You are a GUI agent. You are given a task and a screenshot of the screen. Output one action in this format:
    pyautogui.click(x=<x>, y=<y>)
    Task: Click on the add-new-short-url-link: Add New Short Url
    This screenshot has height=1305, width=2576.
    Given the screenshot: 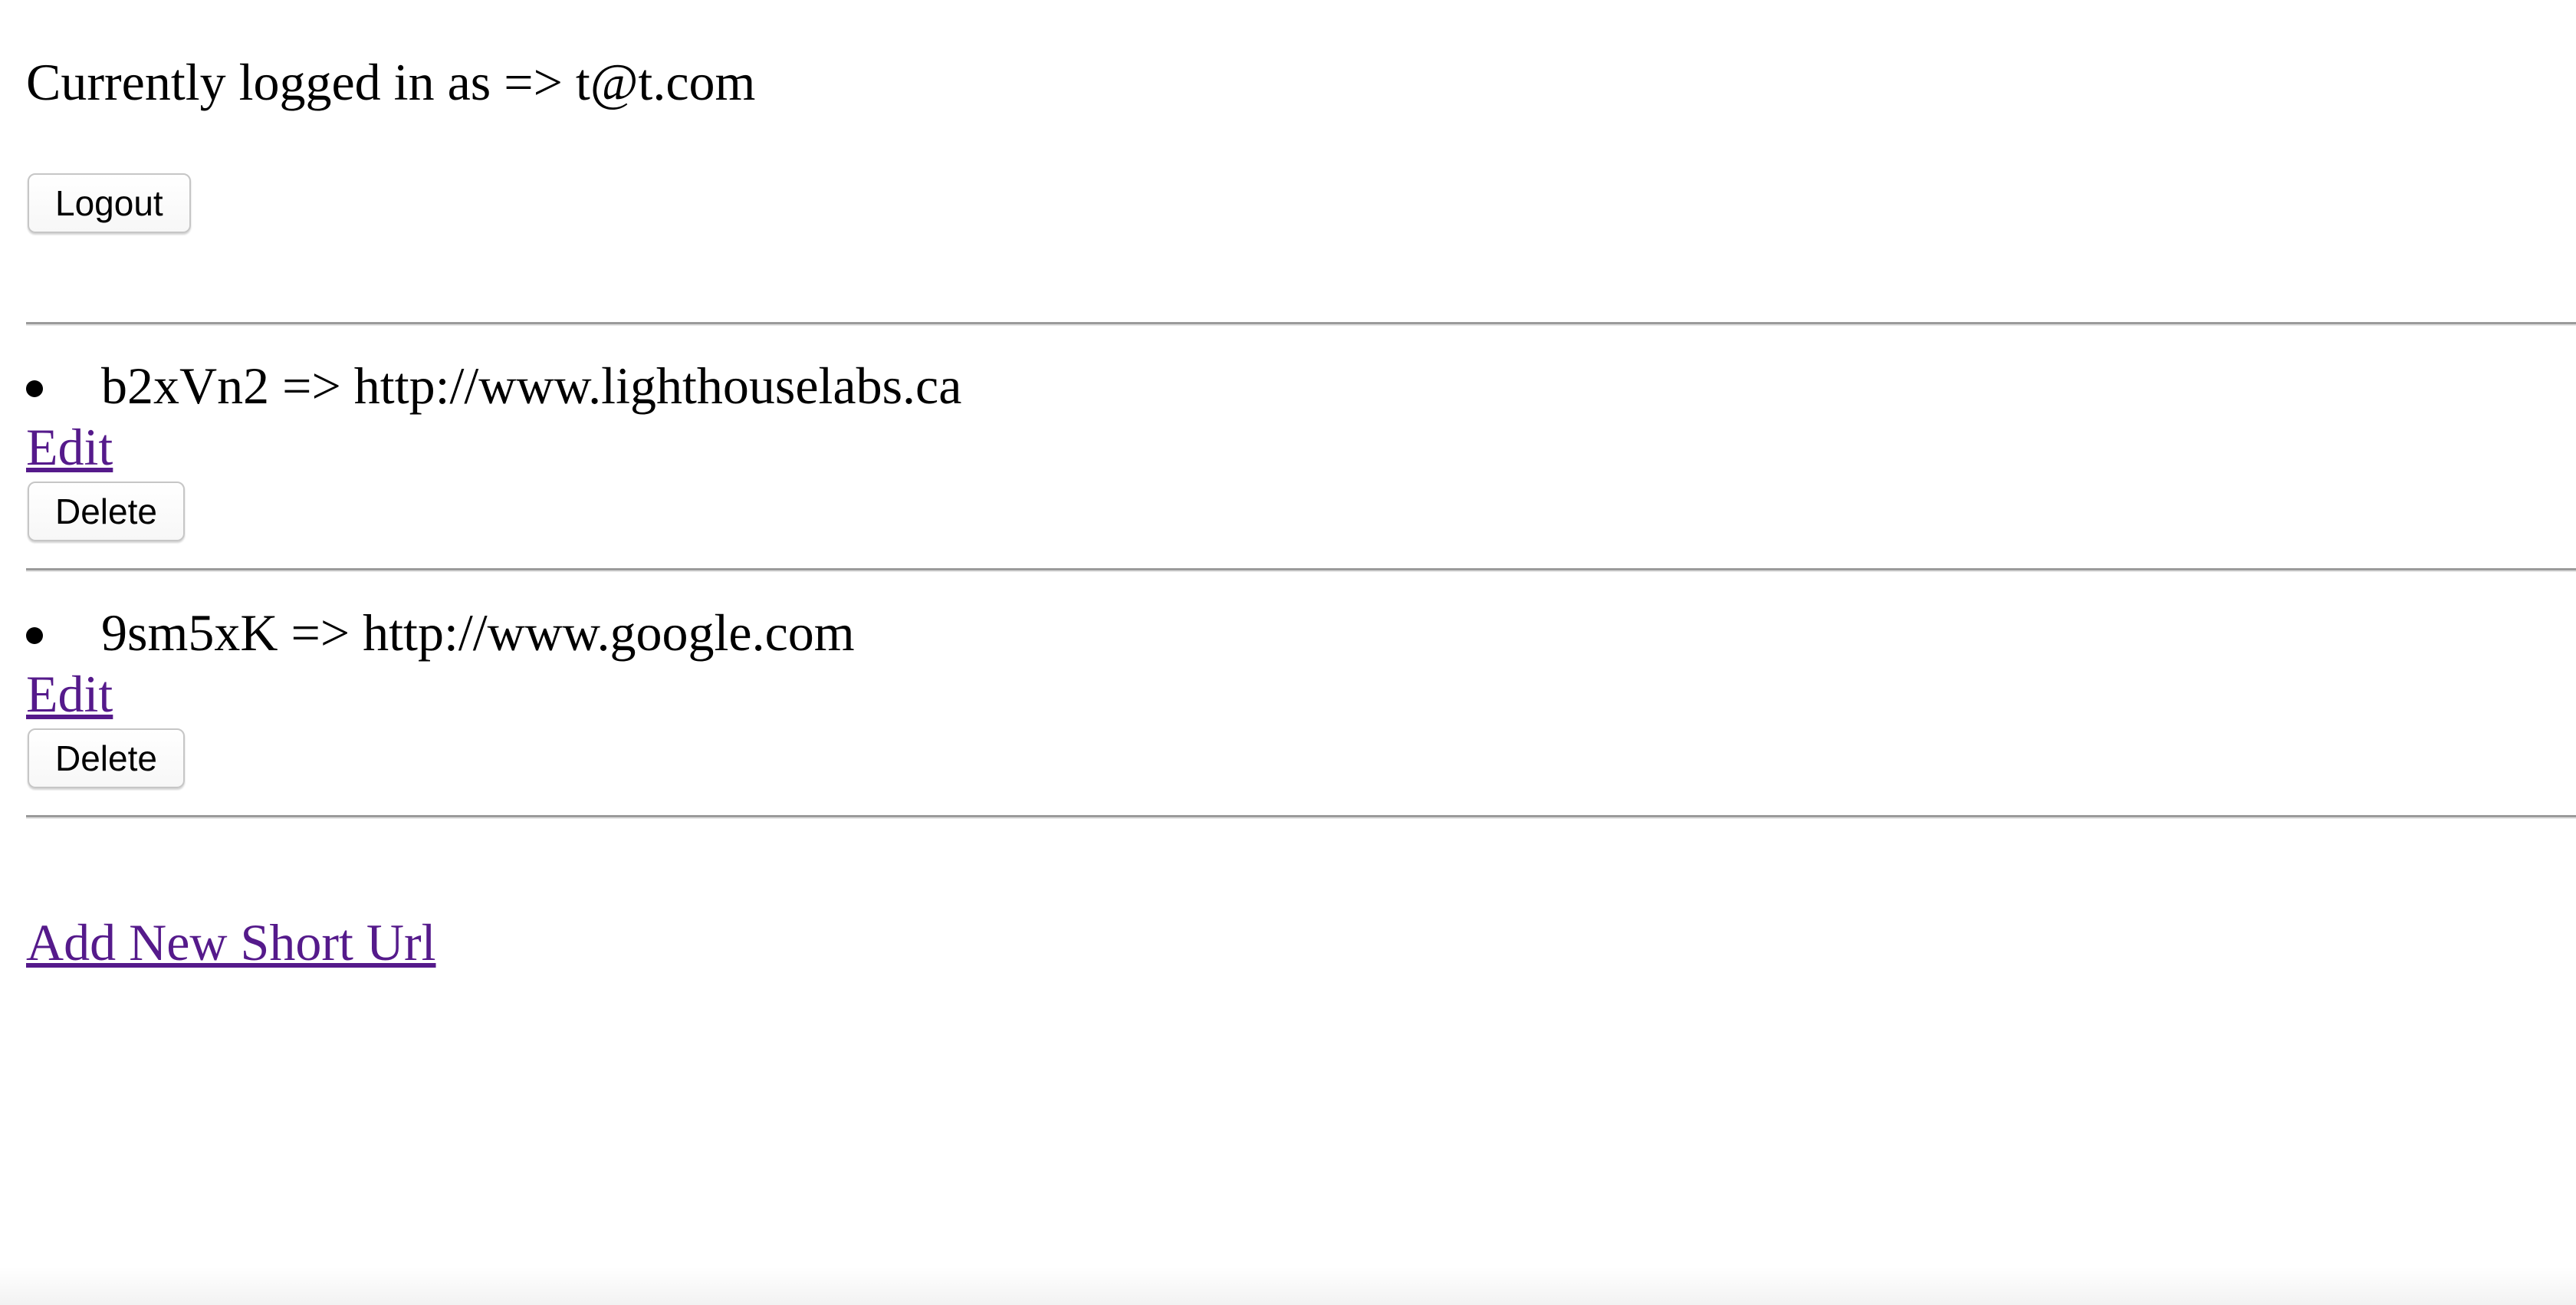 What is the action you would take?
    pyautogui.click(x=231, y=942)
    